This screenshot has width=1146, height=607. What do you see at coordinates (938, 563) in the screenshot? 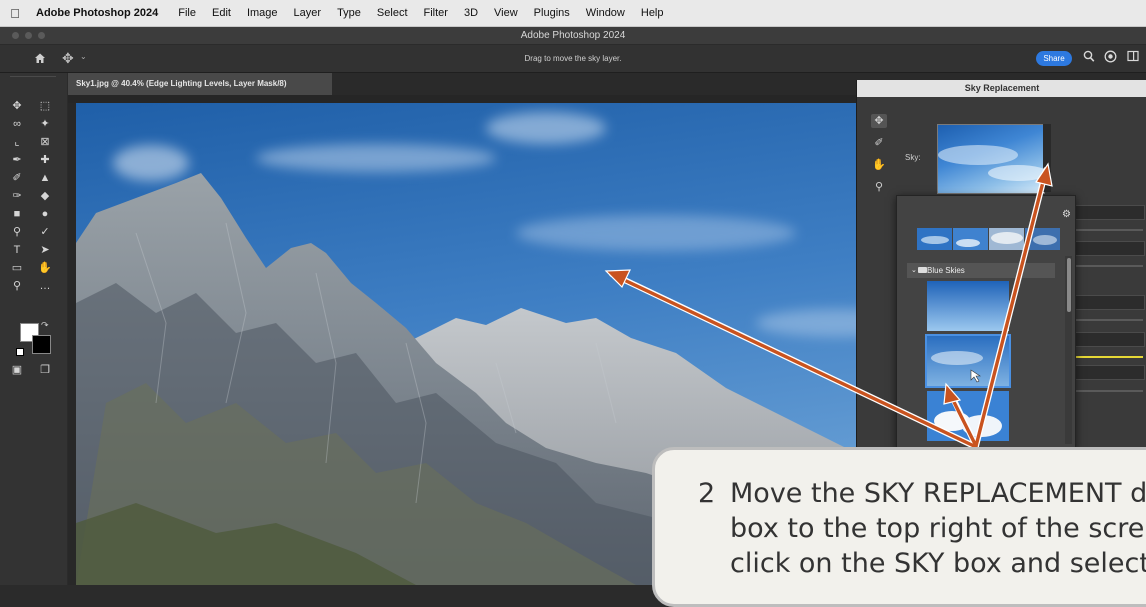
I see `instruction-line-3: click on the SKY box and select` at bounding box center [938, 563].